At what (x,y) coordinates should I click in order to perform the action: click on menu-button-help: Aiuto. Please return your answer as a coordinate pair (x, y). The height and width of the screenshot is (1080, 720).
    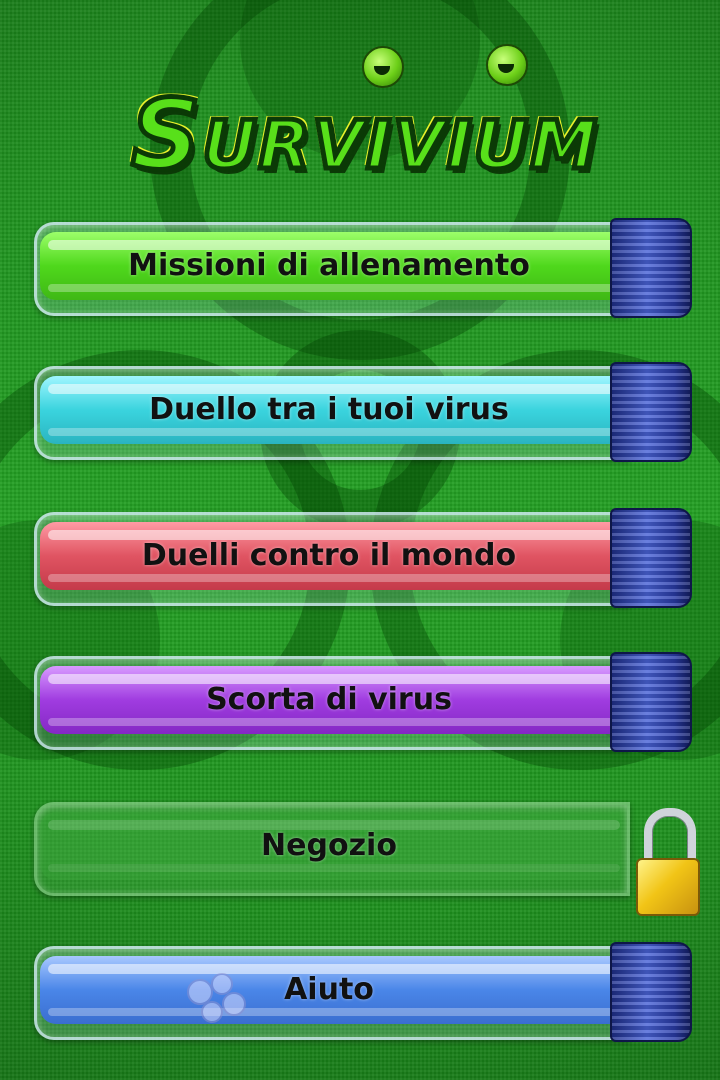
    Looking at the image, I should click on (363, 992).